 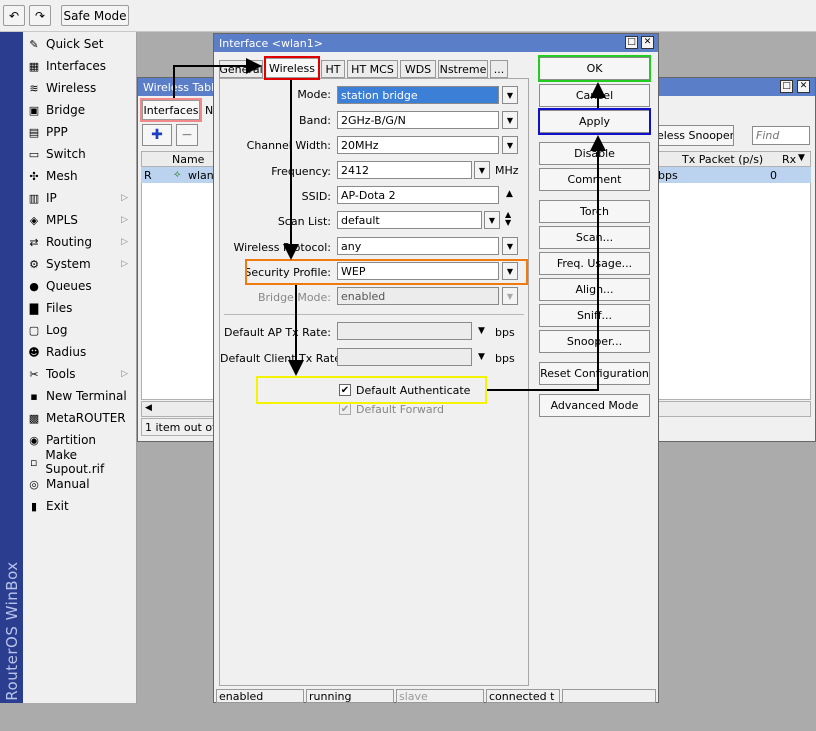 What do you see at coordinates (546, 263) in the screenshot?
I see `arrow-authenticate-to-apply` at bounding box center [546, 263].